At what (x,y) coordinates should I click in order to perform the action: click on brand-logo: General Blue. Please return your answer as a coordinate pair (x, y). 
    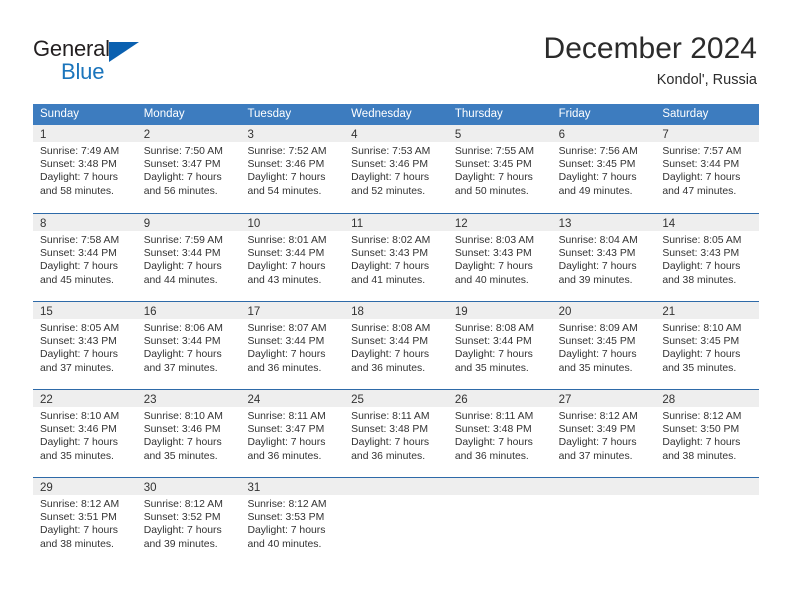
    Looking at the image, I should click on (108, 60).